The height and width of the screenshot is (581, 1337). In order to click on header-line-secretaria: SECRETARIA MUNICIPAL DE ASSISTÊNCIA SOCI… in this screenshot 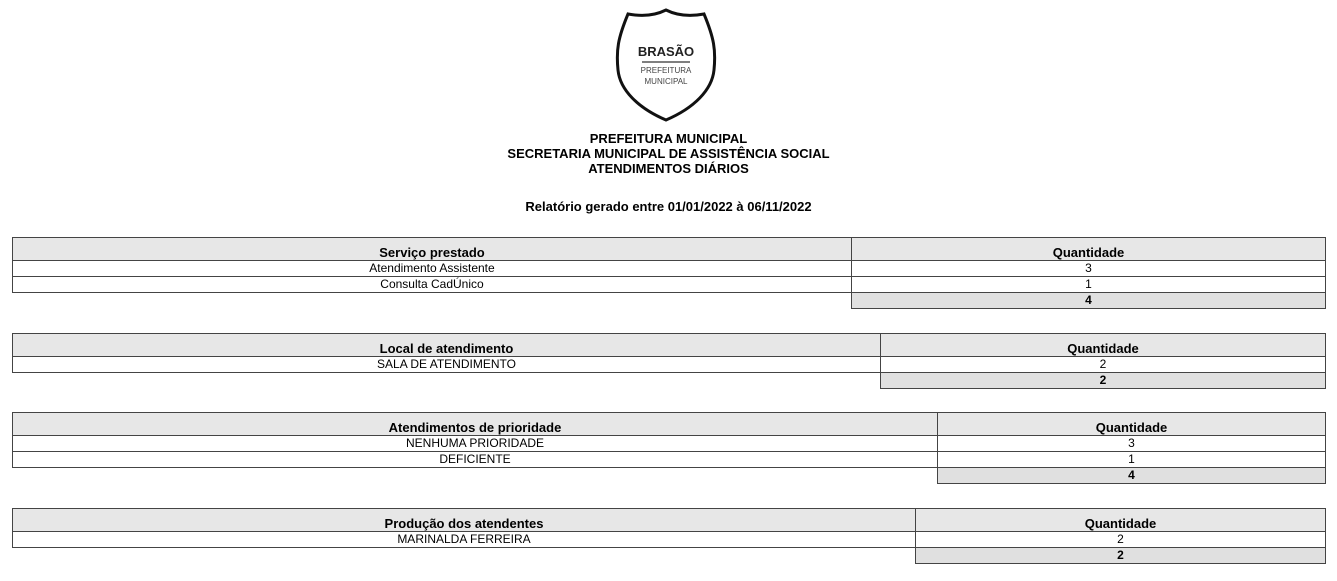, I will do `click(668, 153)`.